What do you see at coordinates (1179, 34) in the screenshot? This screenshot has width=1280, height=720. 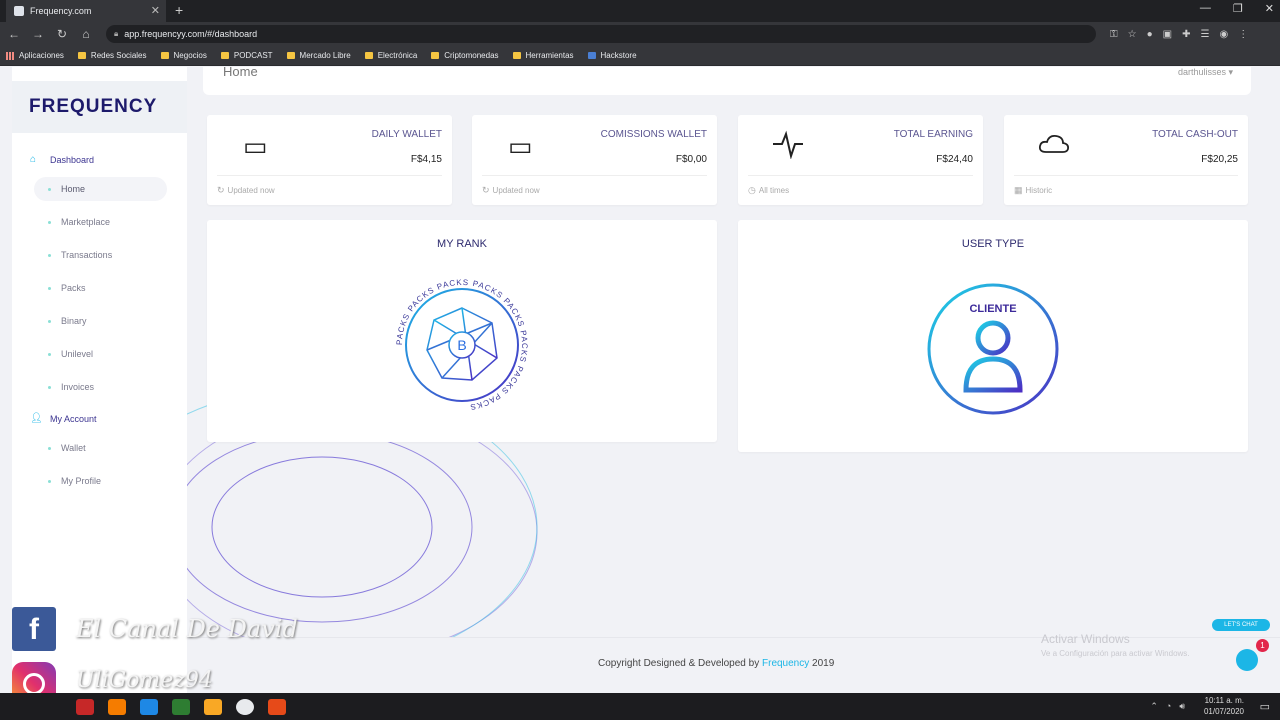 I see `extension-icons: ⚿ ☆ ● ▣ ✚ ☰ ◉ ⋮` at bounding box center [1179, 34].